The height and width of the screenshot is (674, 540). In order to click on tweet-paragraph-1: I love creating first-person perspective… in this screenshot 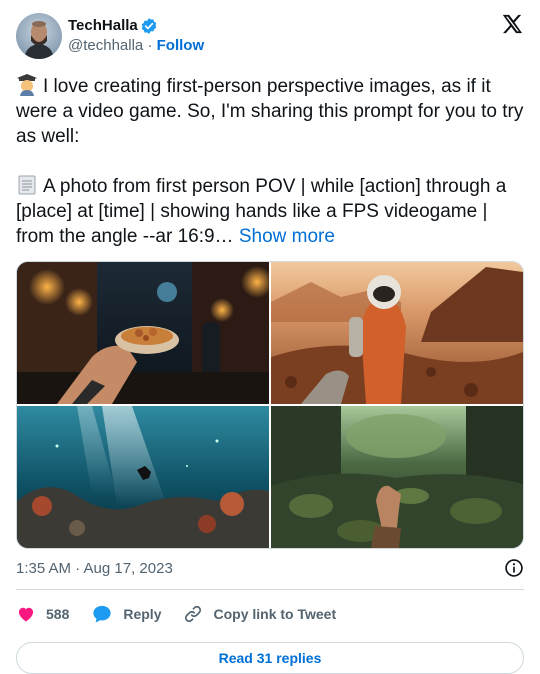, I will do `click(272, 111)`.